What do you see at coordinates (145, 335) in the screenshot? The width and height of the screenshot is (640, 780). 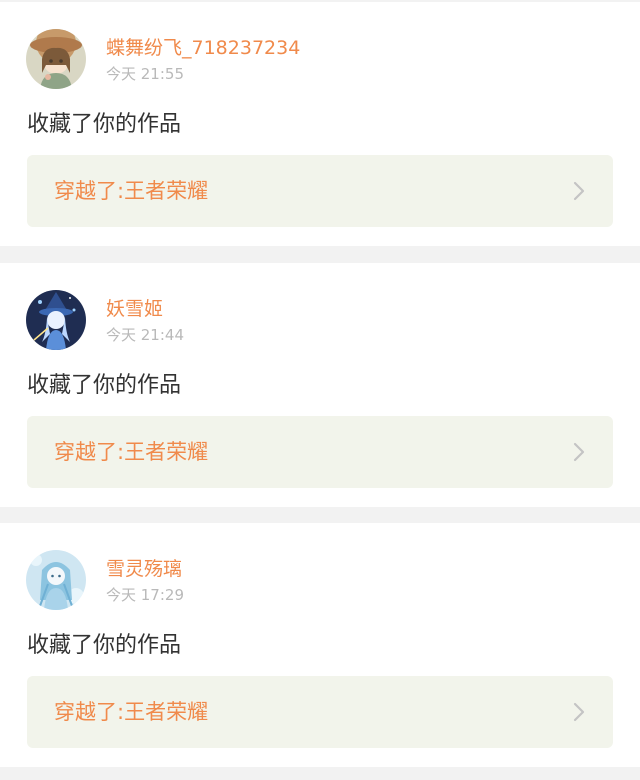 I see `timestamp: 今天 21:44` at bounding box center [145, 335].